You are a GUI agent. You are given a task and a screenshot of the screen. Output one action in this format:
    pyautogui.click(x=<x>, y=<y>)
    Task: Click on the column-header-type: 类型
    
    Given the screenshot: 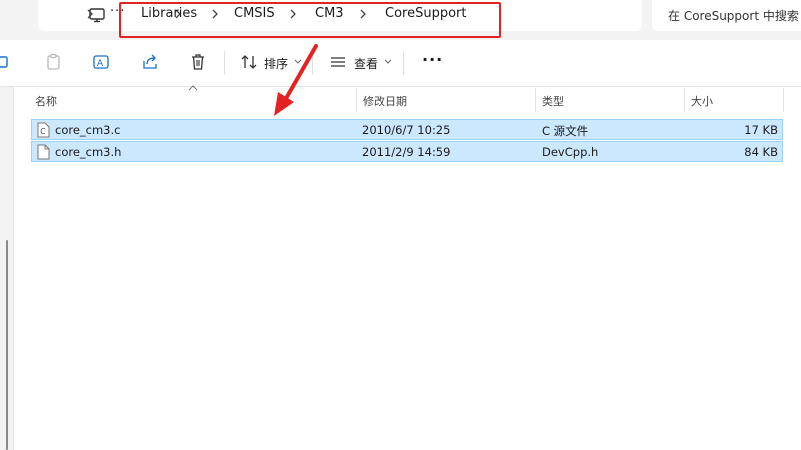 What is the action you would take?
    pyautogui.click(x=610, y=100)
    